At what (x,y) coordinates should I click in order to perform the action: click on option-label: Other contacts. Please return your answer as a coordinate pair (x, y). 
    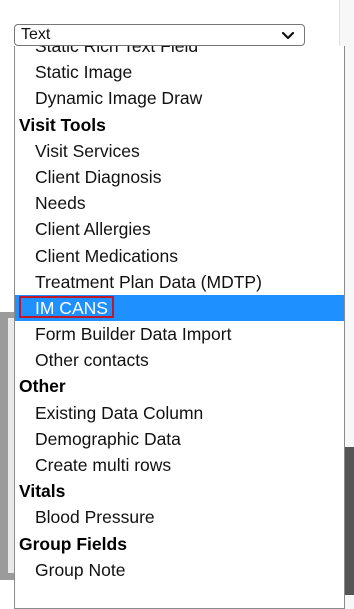
    Looking at the image, I should click on (92, 360).